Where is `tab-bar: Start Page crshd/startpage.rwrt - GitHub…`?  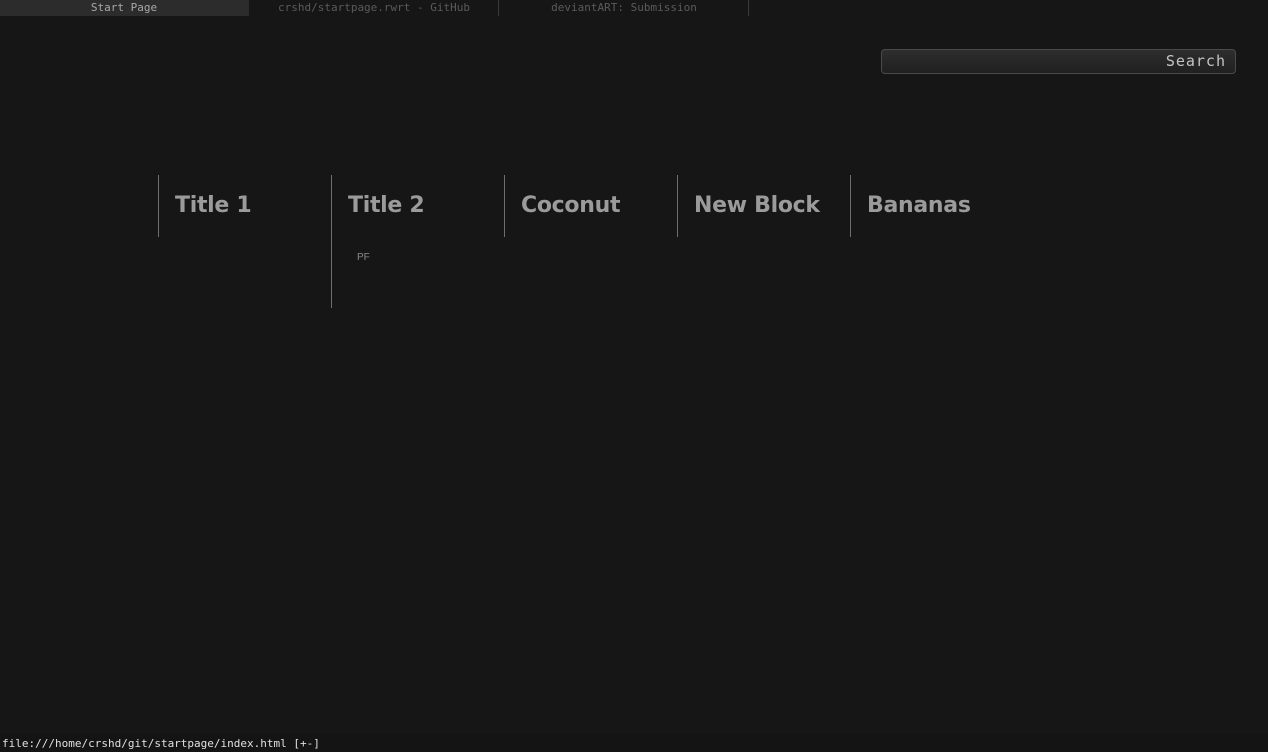
tab-bar: Start Page crshd/startpage.rwrt - GitHub… is located at coordinates (634, 8).